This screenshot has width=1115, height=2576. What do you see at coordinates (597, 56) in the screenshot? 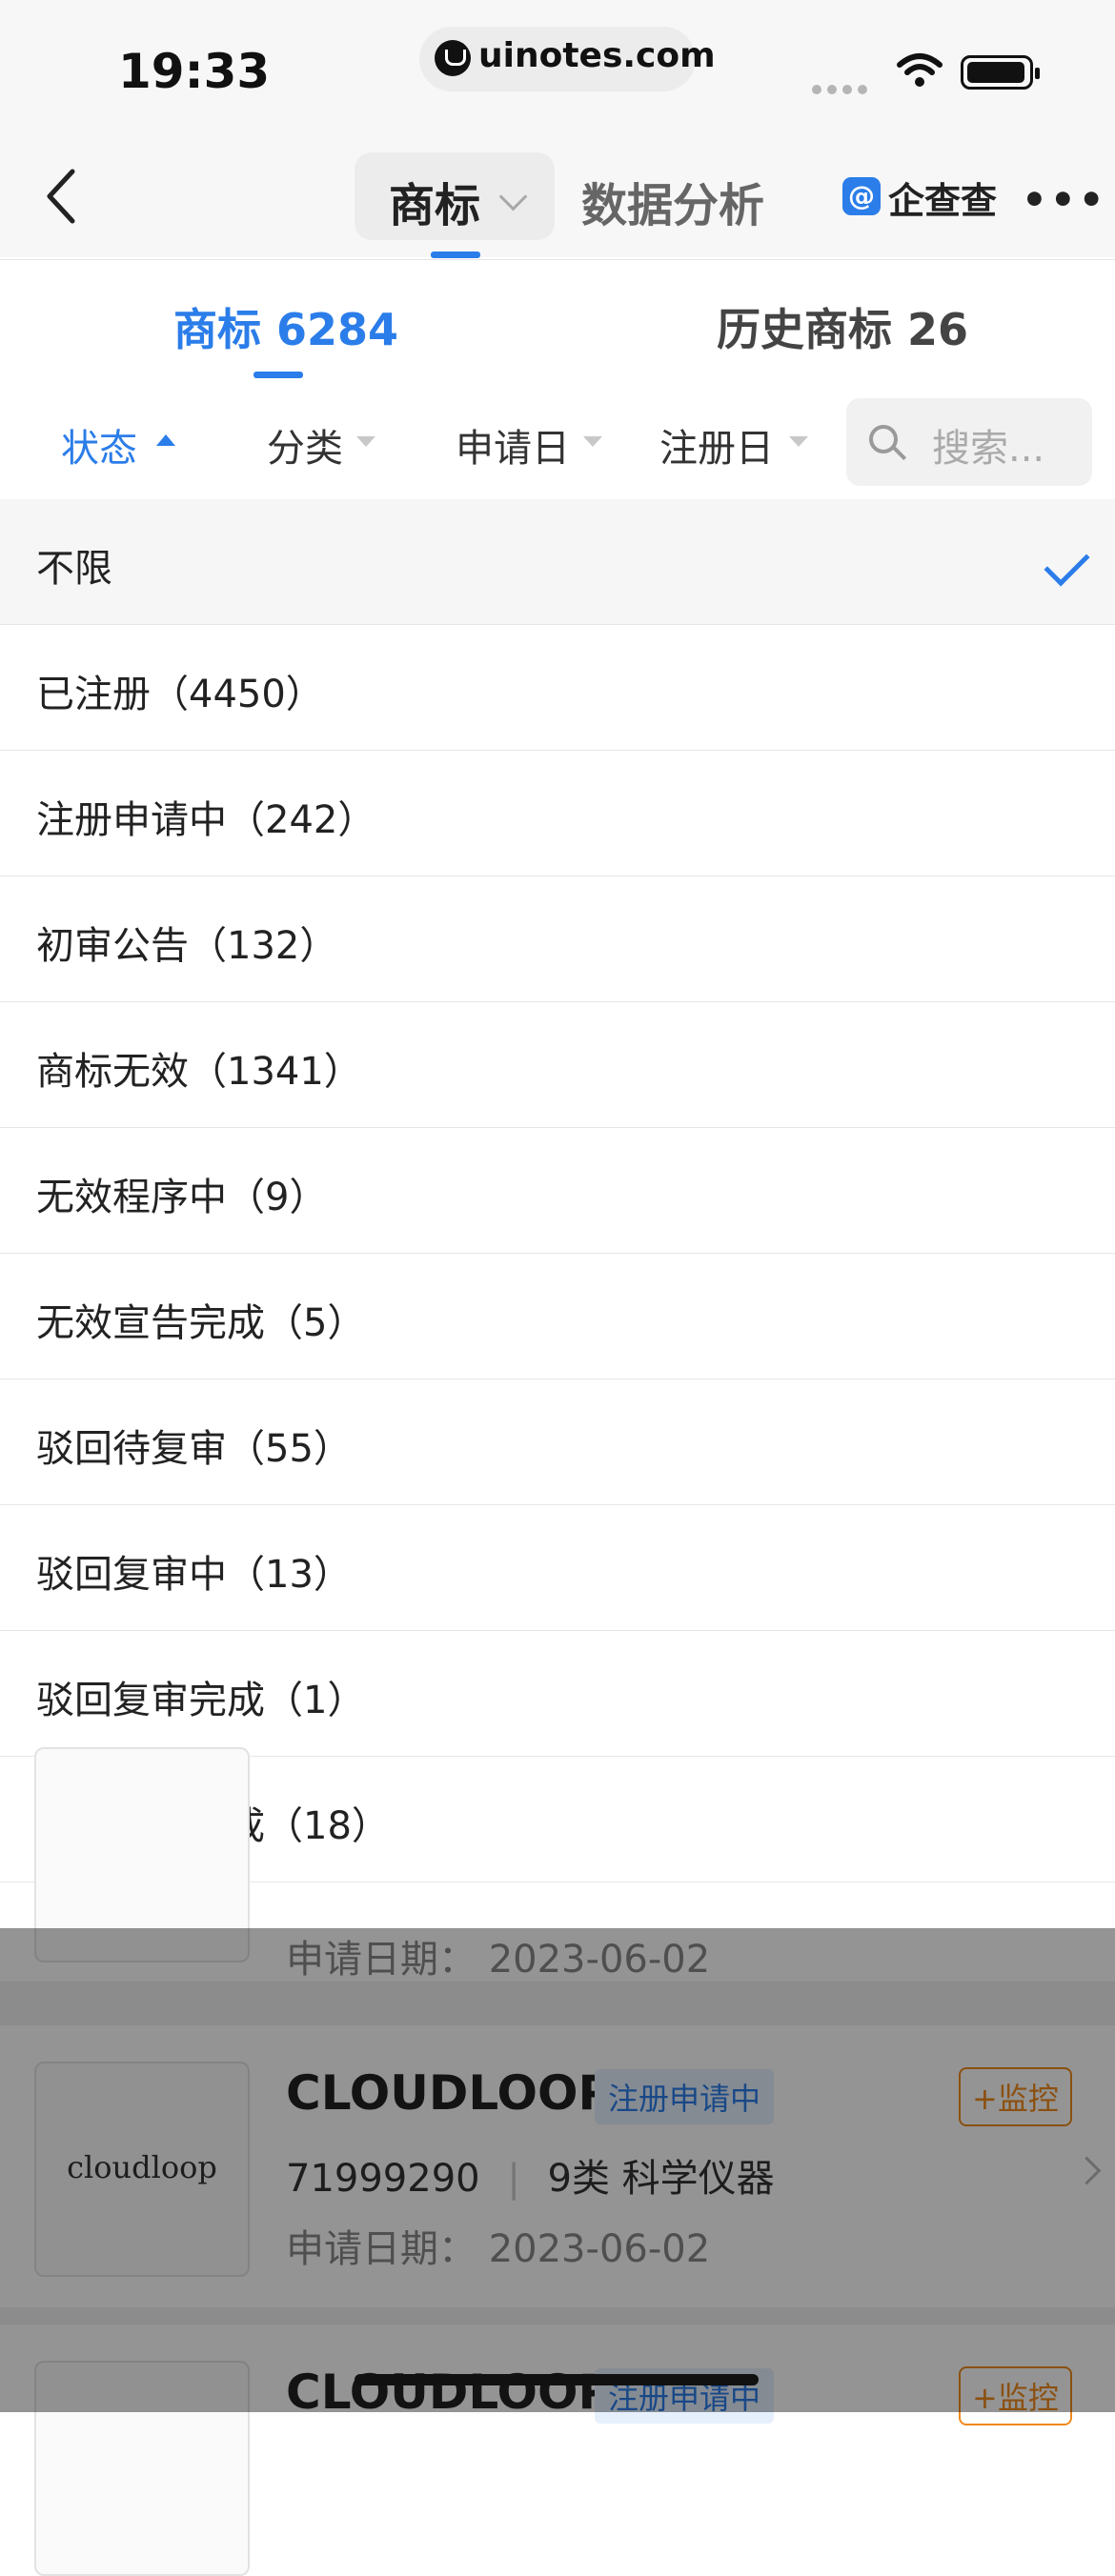
I see `url-text: uinotes.com` at bounding box center [597, 56].